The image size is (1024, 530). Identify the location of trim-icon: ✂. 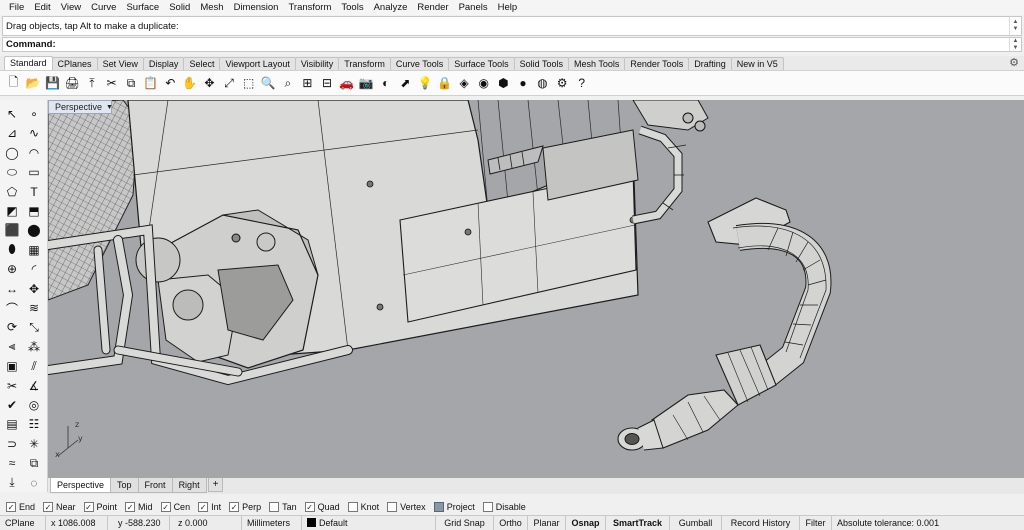
(12, 386).